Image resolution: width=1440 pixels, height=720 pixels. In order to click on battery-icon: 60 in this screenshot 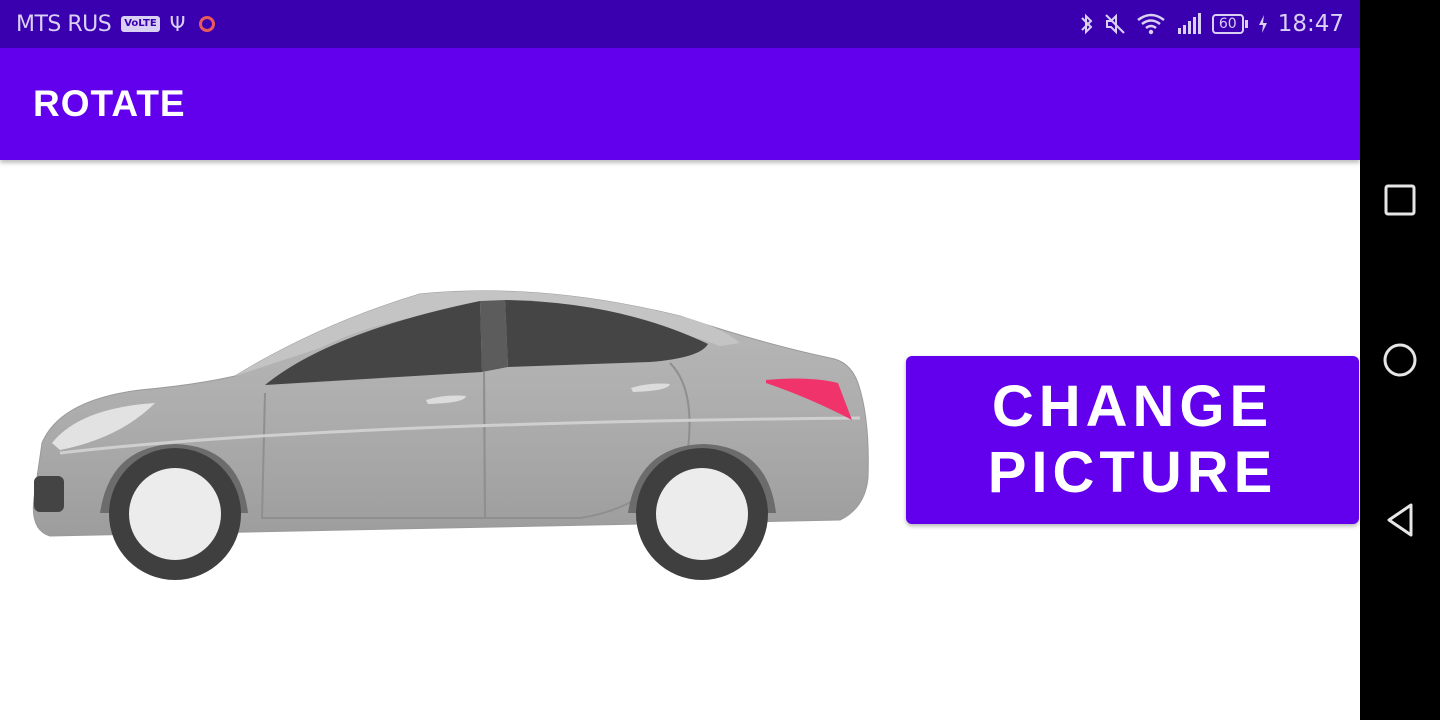, I will do `click(1229, 24)`.